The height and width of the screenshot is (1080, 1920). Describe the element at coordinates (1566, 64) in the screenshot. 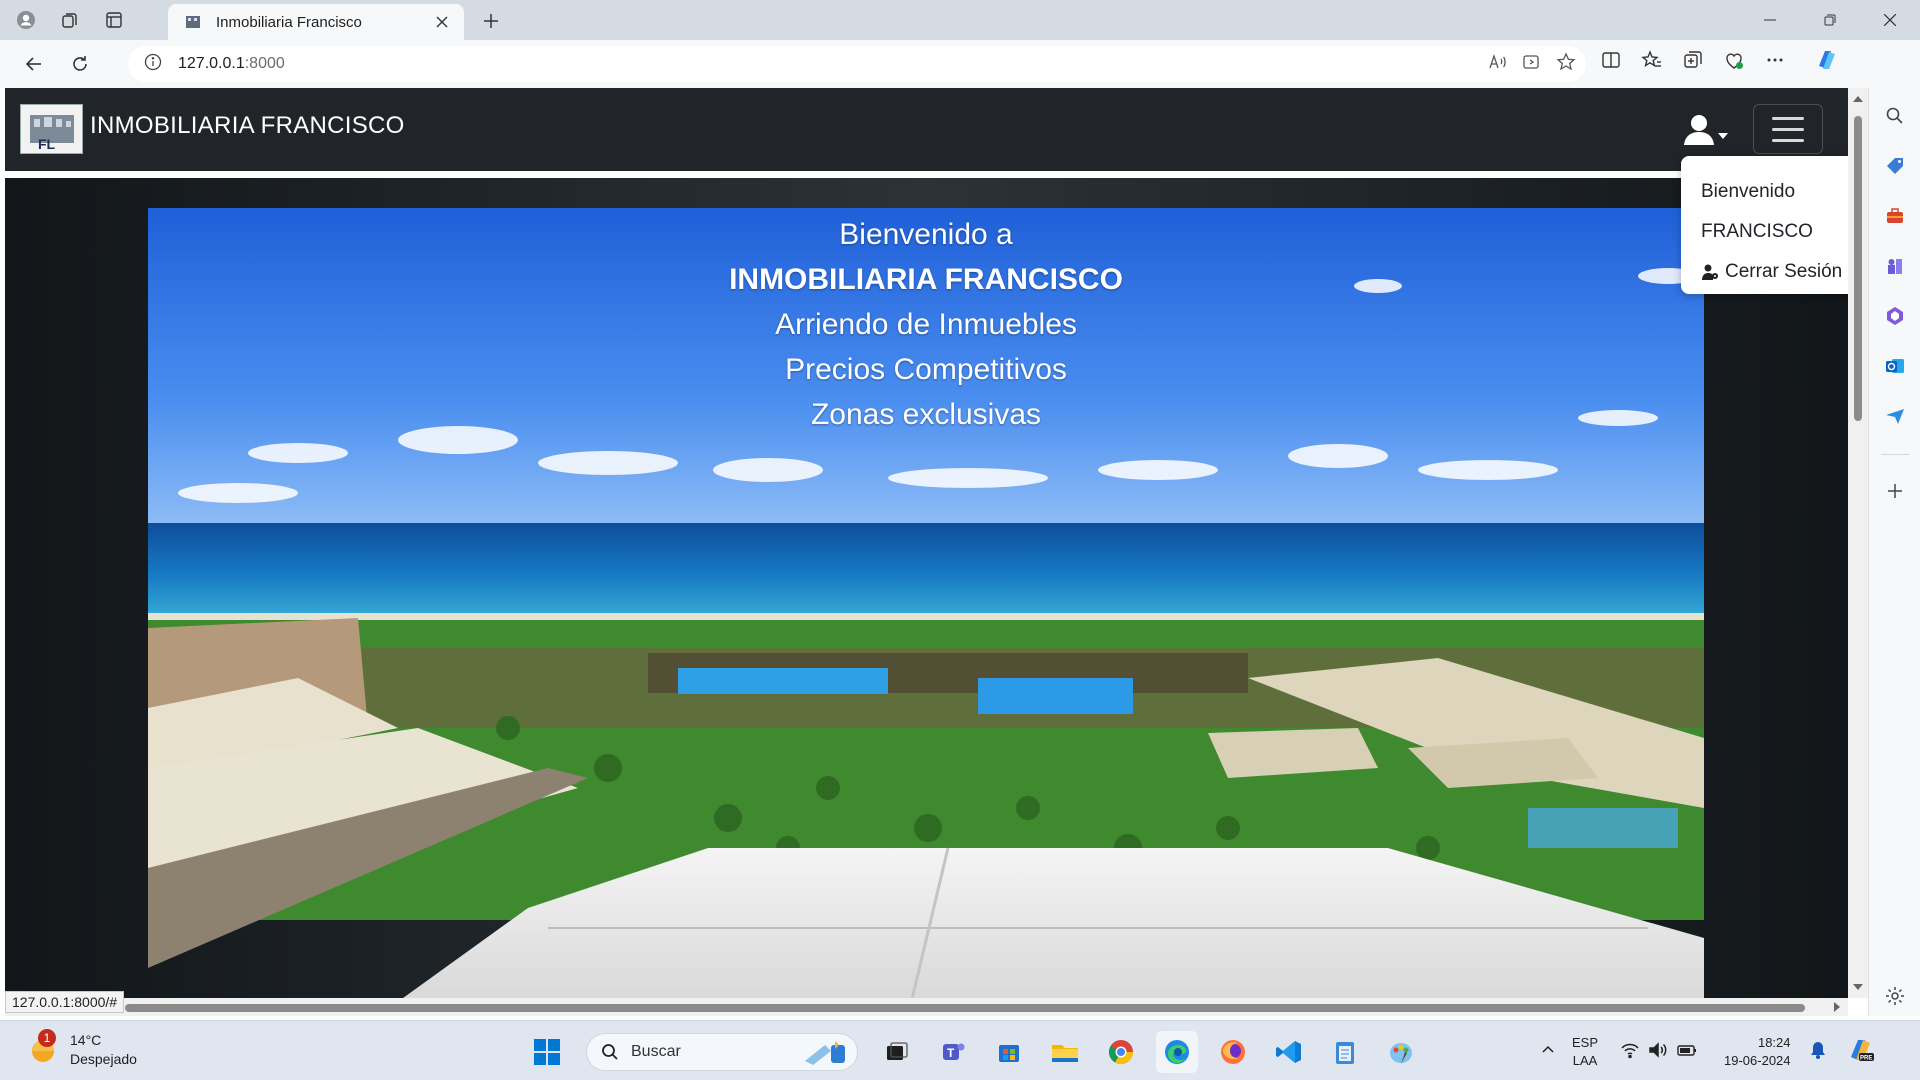

I see `favorite-star-icon` at that location.